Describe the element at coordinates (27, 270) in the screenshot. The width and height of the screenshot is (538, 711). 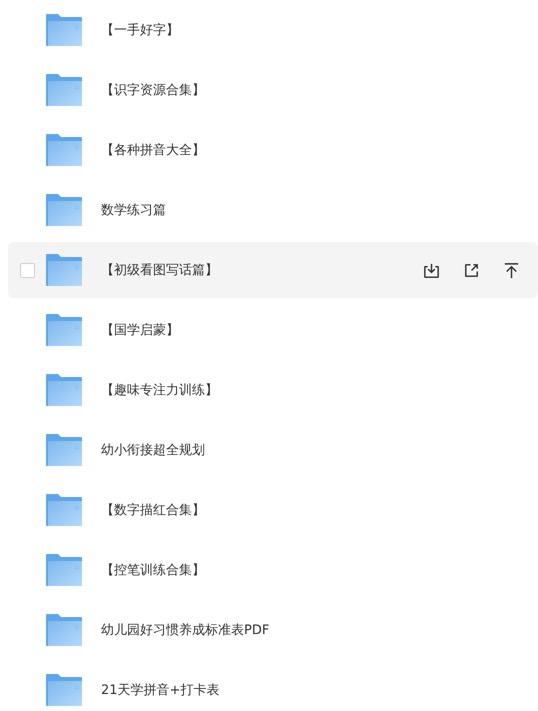
I see `checkbox` at that location.